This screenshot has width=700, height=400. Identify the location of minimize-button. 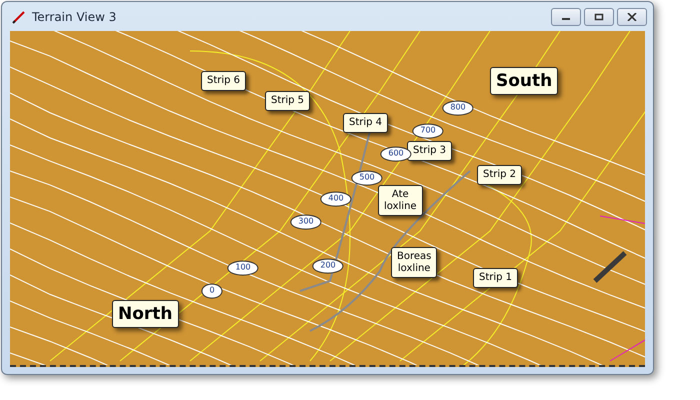
(566, 17).